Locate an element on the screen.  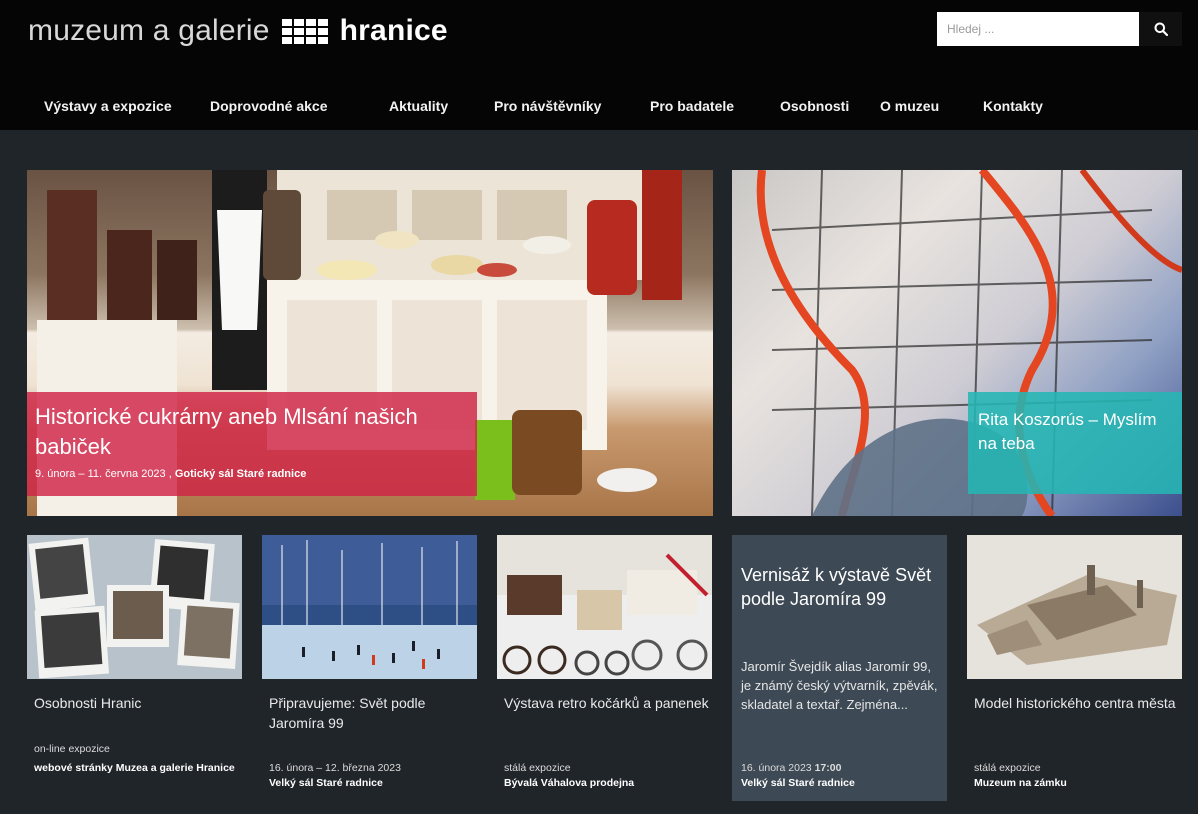
search-button is located at coordinates (1160, 29).